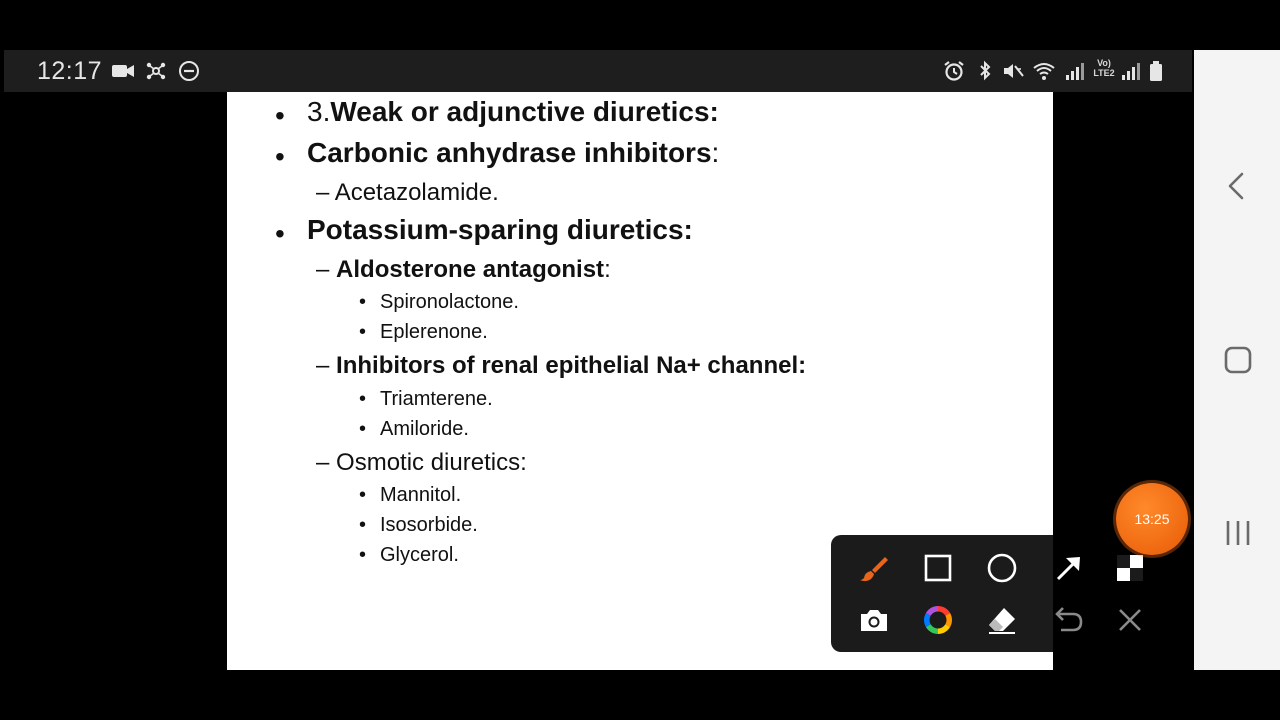 This screenshot has height=720, width=1280. I want to click on section2-title: Potassium-sparing diuretics:, so click(500, 229).